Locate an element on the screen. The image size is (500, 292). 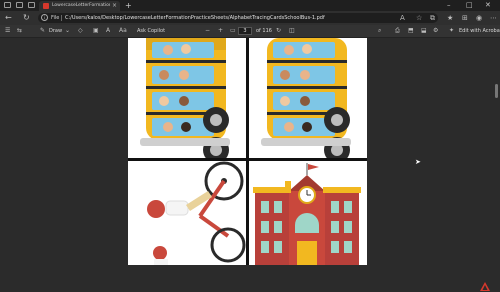
page-view-icon: ◫ is located at coordinates (292, 31).